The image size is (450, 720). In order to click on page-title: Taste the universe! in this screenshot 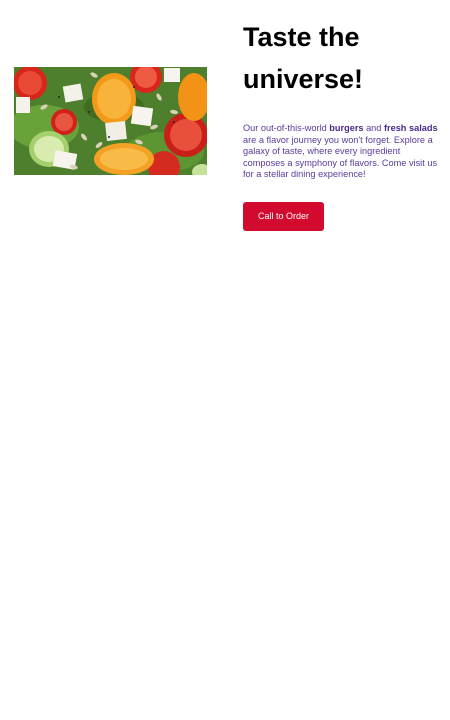, I will do `click(340, 58)`.